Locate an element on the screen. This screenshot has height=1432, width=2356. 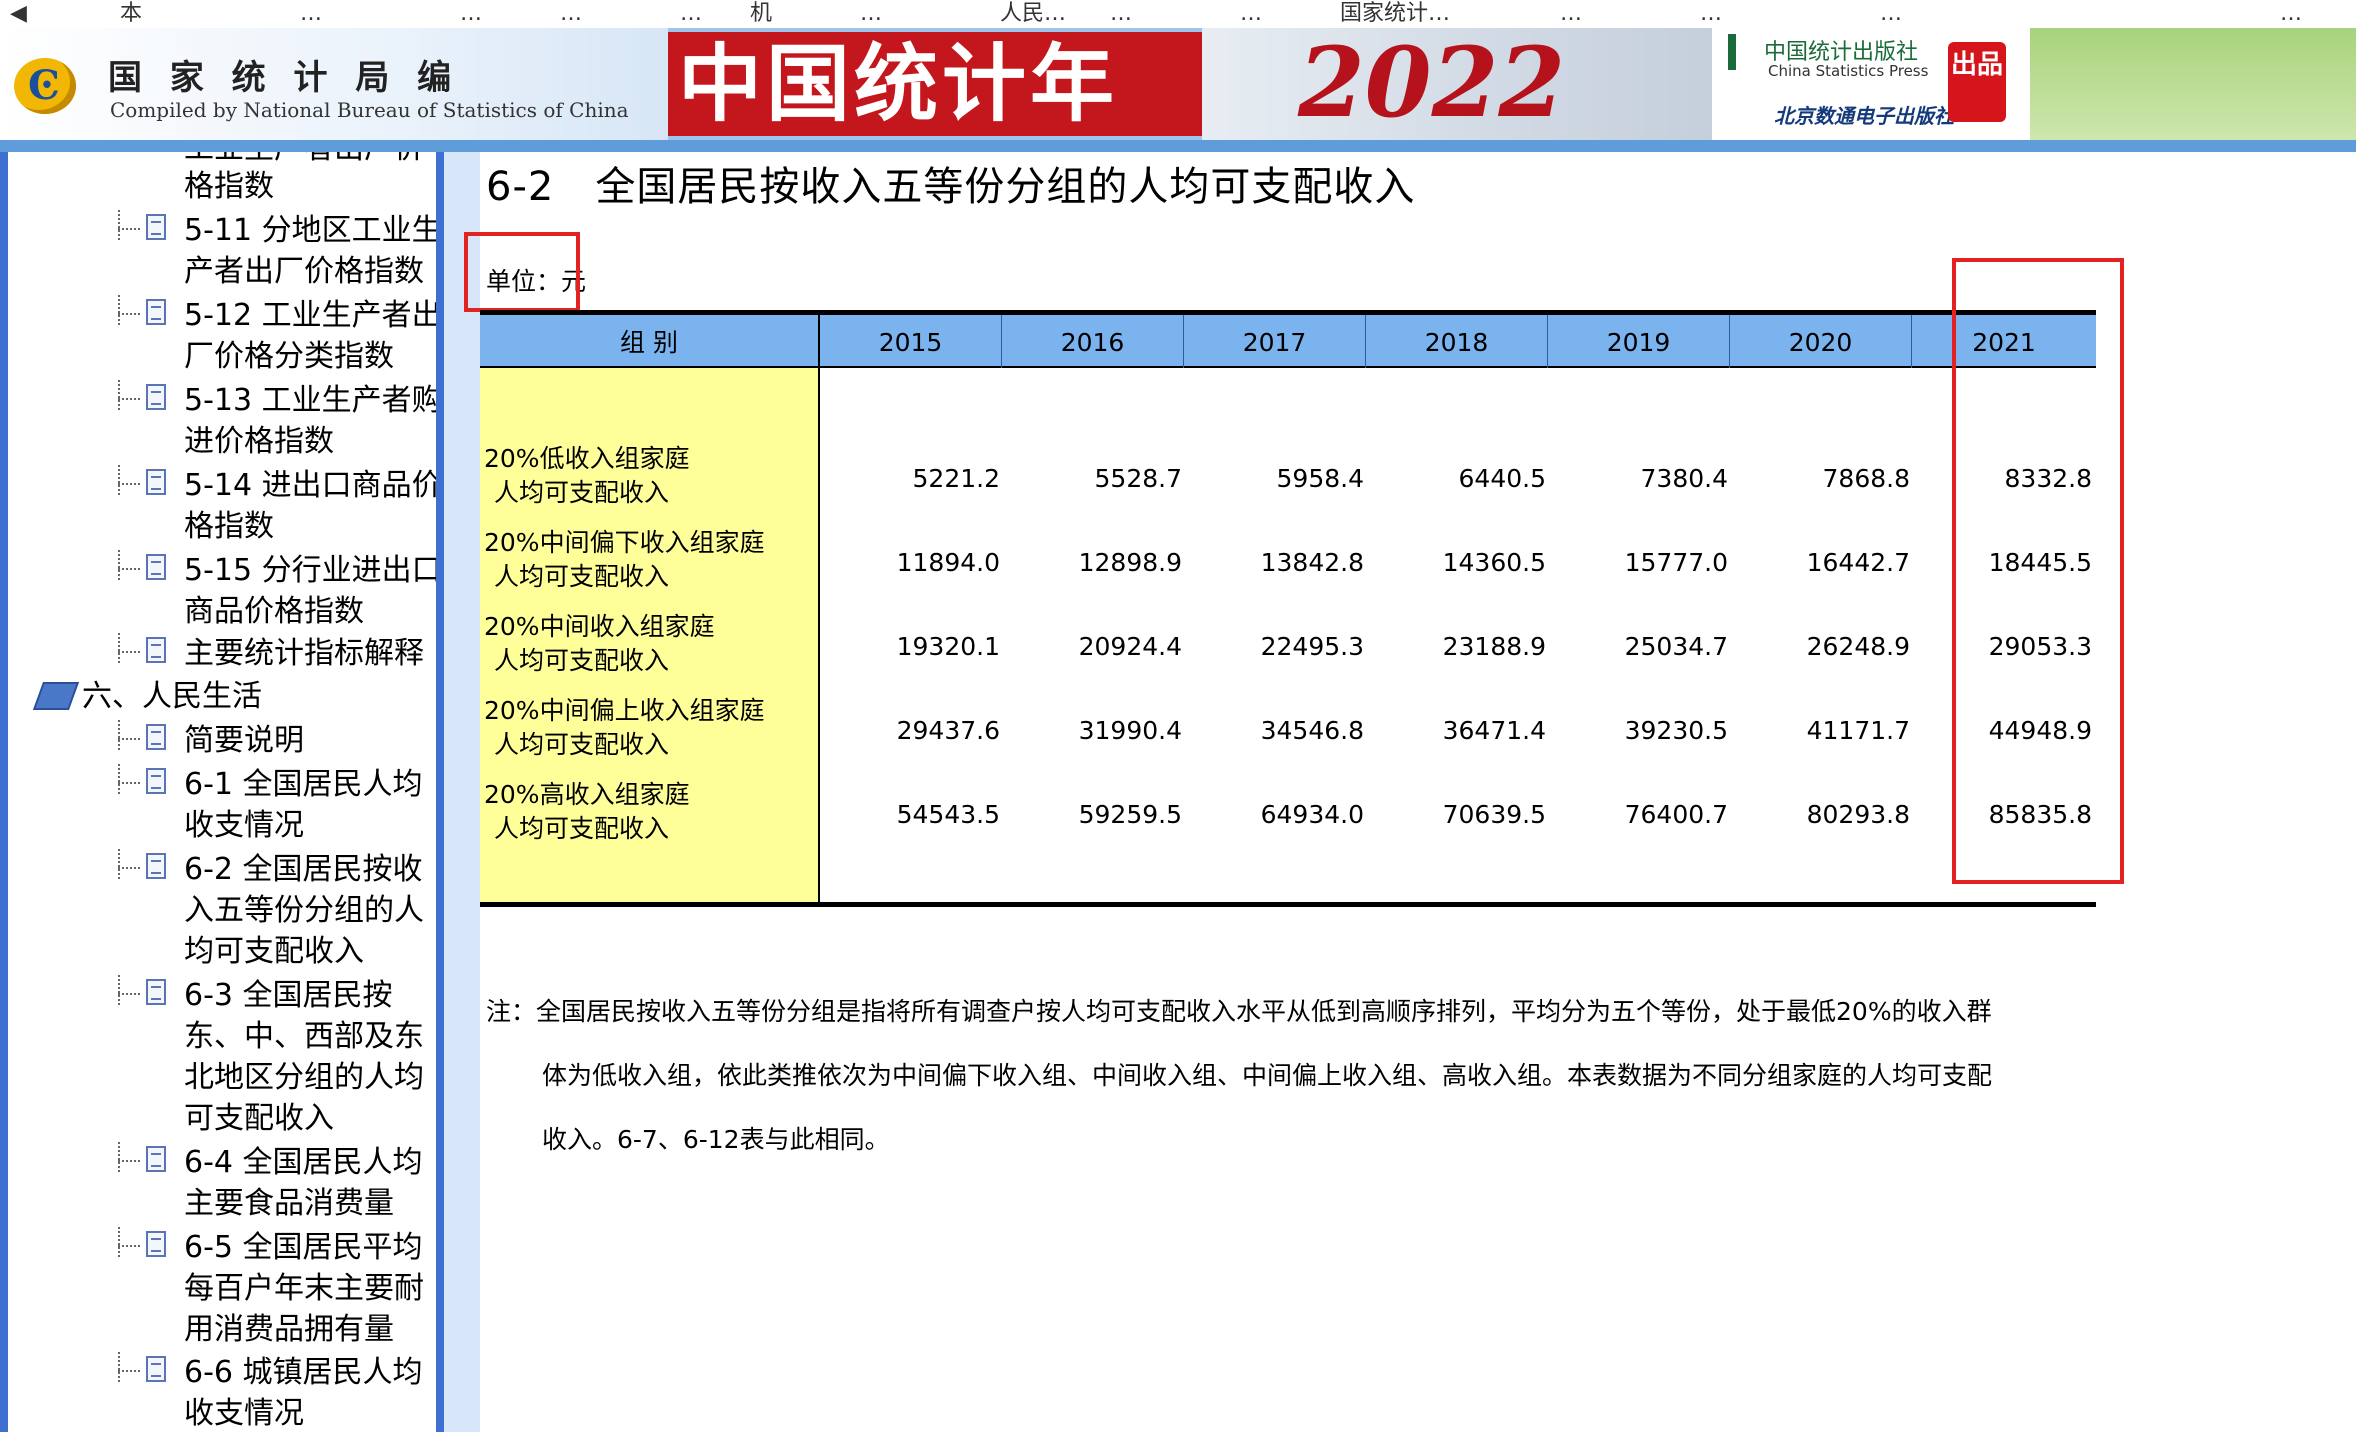
table-cell: 36471.4 is located at coordinates (1494, 730).